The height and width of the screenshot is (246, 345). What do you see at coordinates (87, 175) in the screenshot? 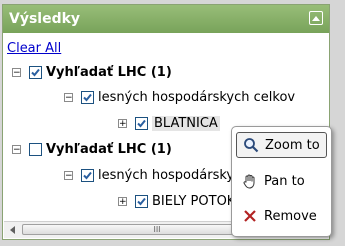
I see `checkbox-node-2-child` at bounding box center [87, 175].